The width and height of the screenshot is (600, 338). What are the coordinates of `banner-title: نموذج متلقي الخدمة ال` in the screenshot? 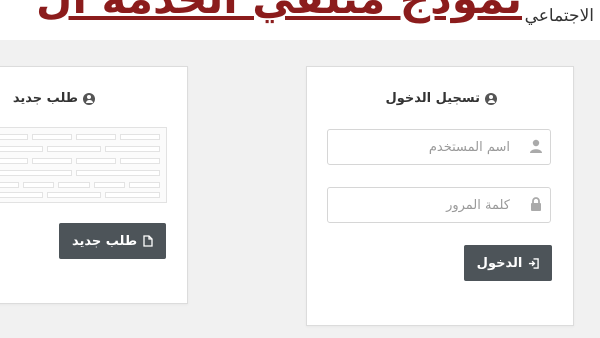 It's located at (279, 11).